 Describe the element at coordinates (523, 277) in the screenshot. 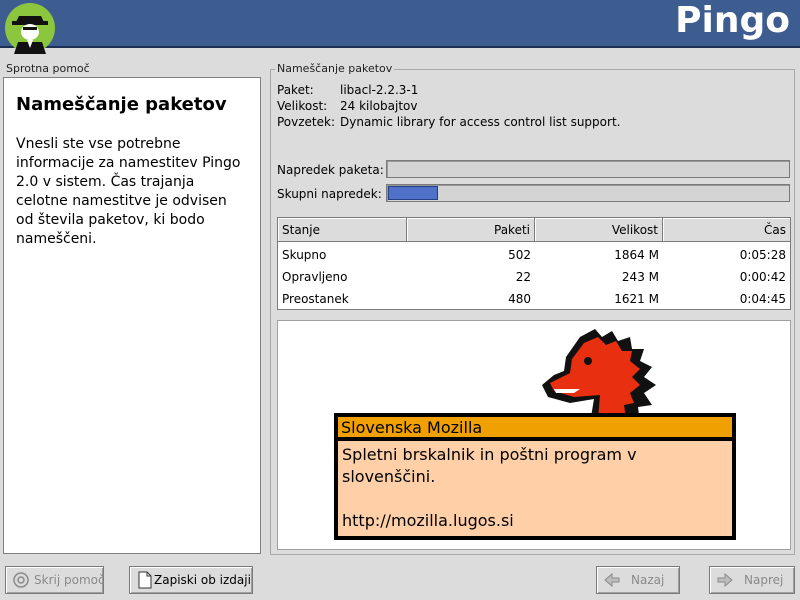

I see `table-cell: 22` at that location.